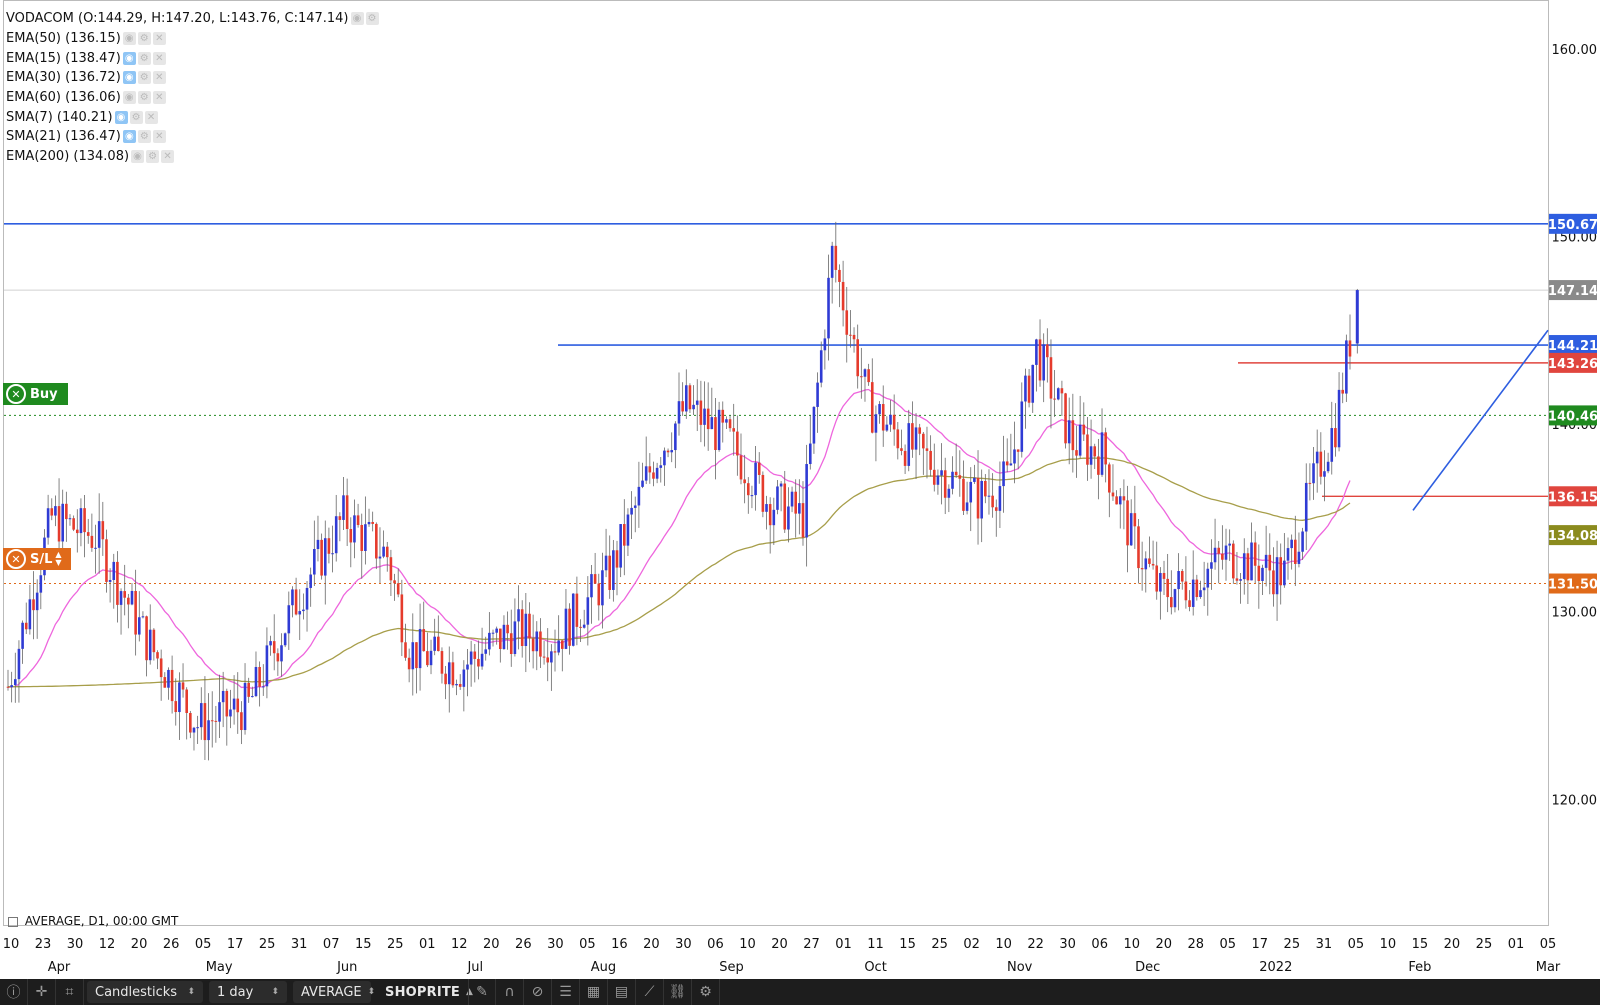 The height and width of the screenshot is (1005, 1600). I want to click on date-tick-label: 17, so click(235, 944).